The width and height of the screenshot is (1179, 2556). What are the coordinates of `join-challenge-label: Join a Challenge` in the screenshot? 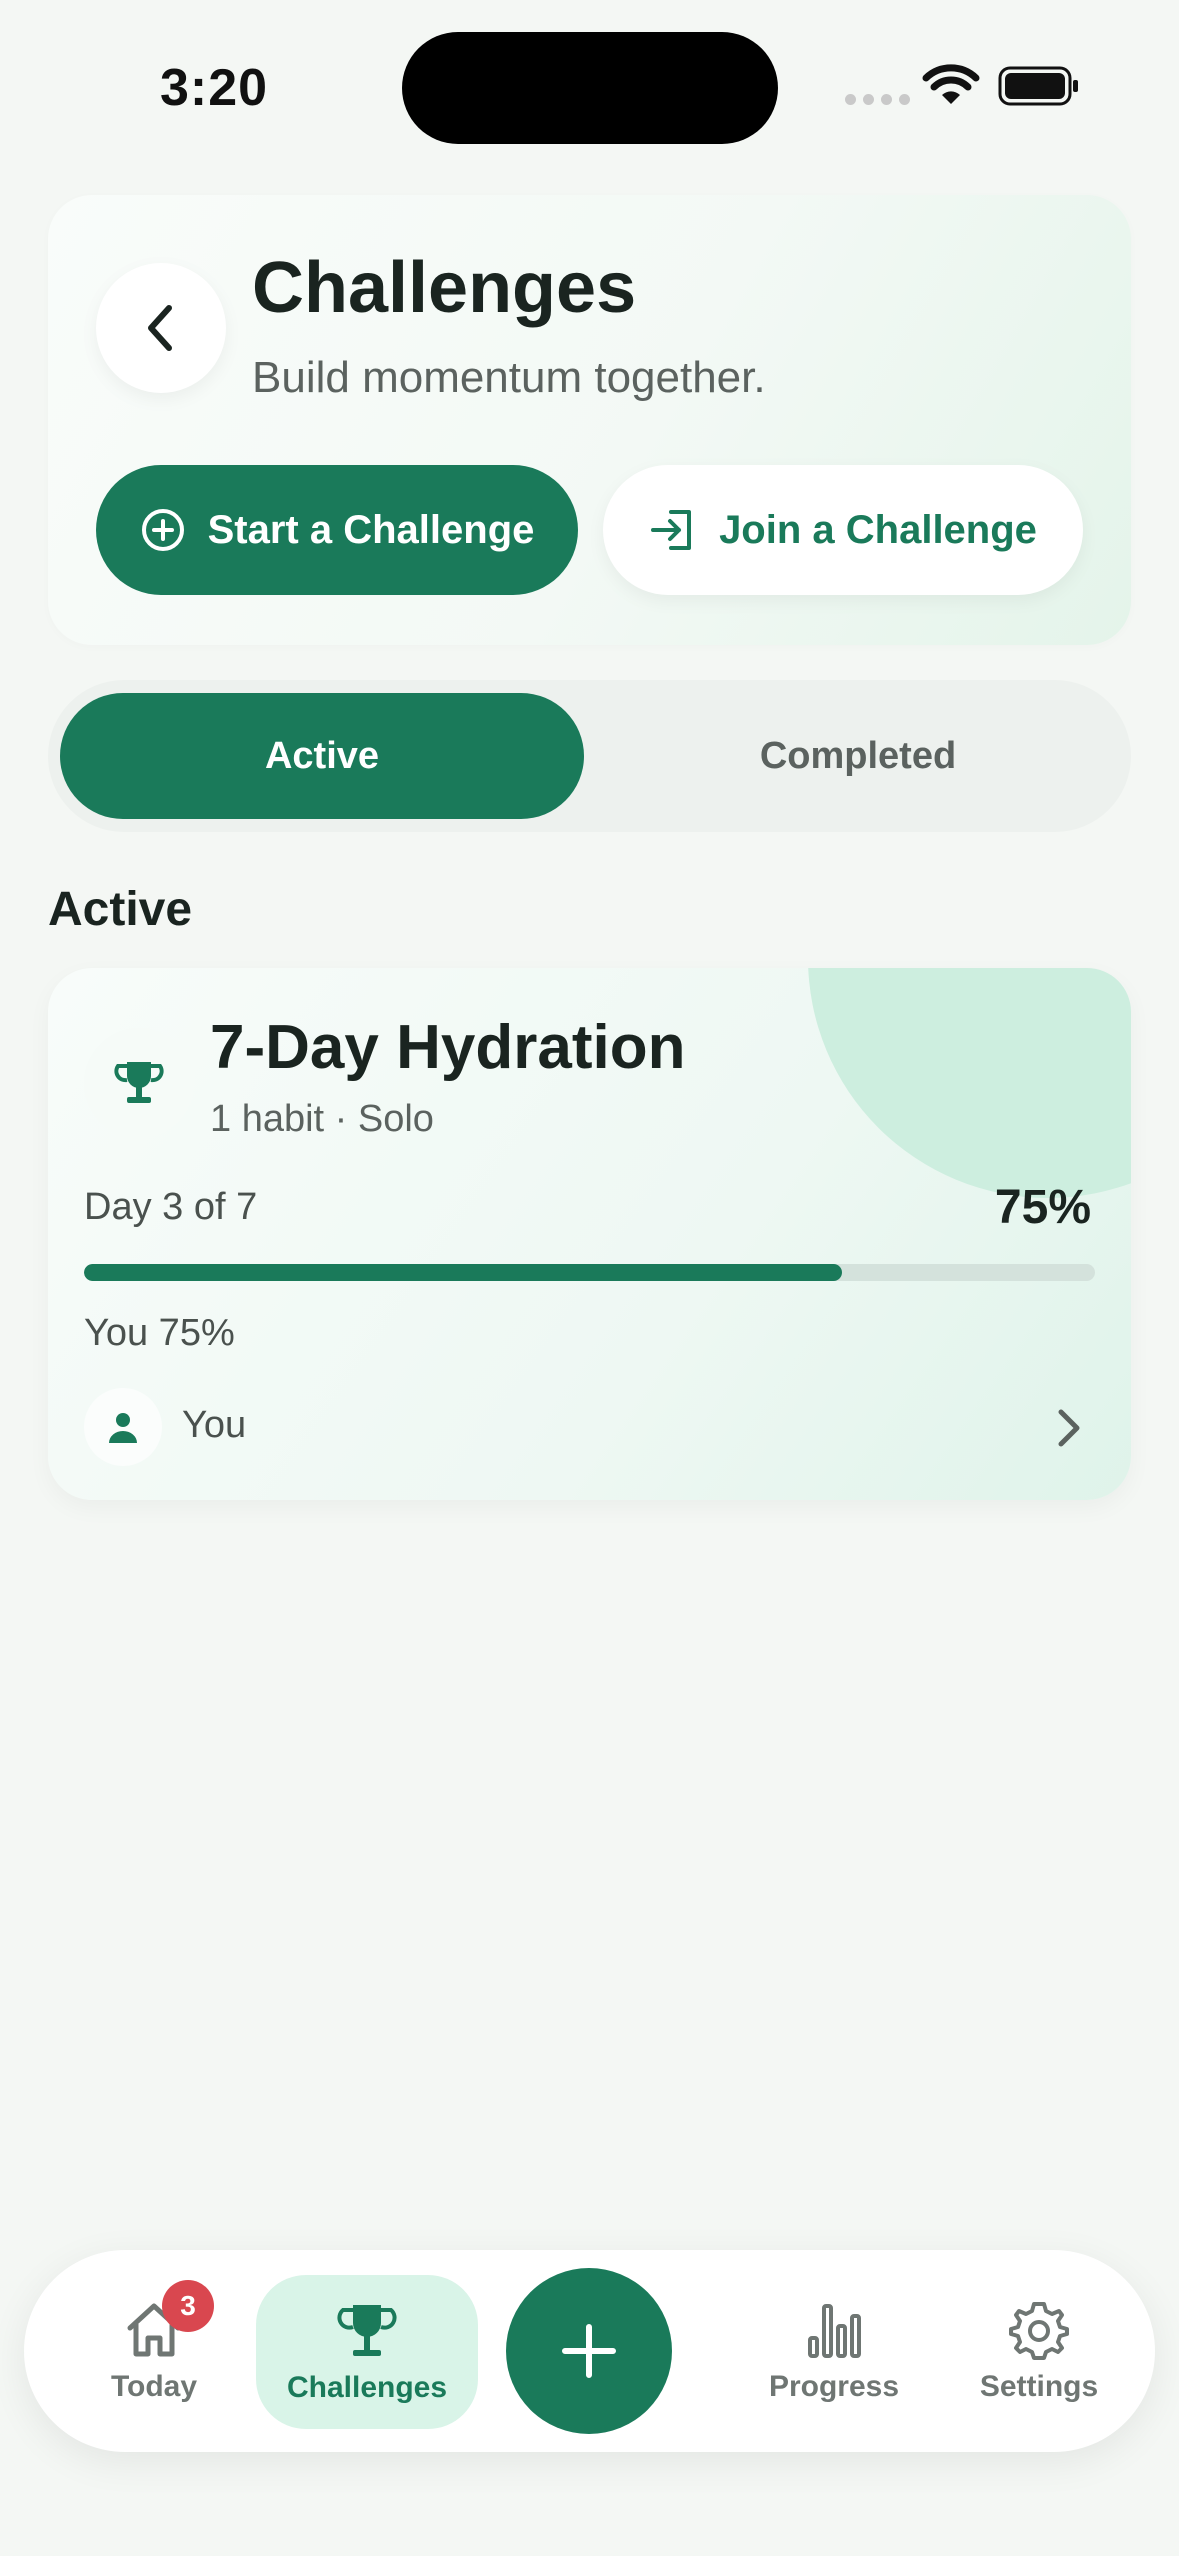 It's located at (878, 529).